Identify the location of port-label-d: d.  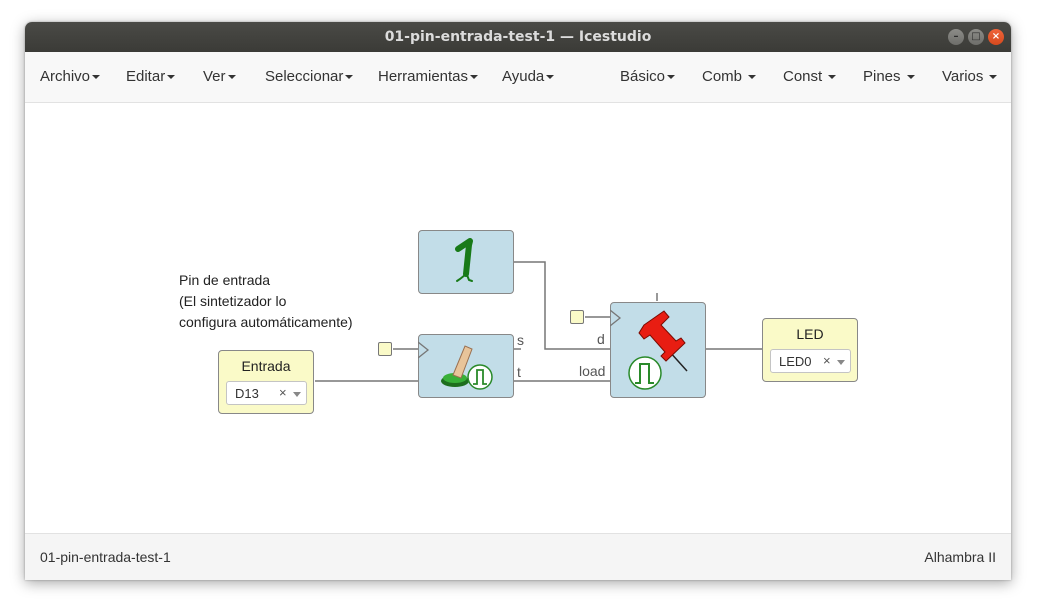
(601, 339).